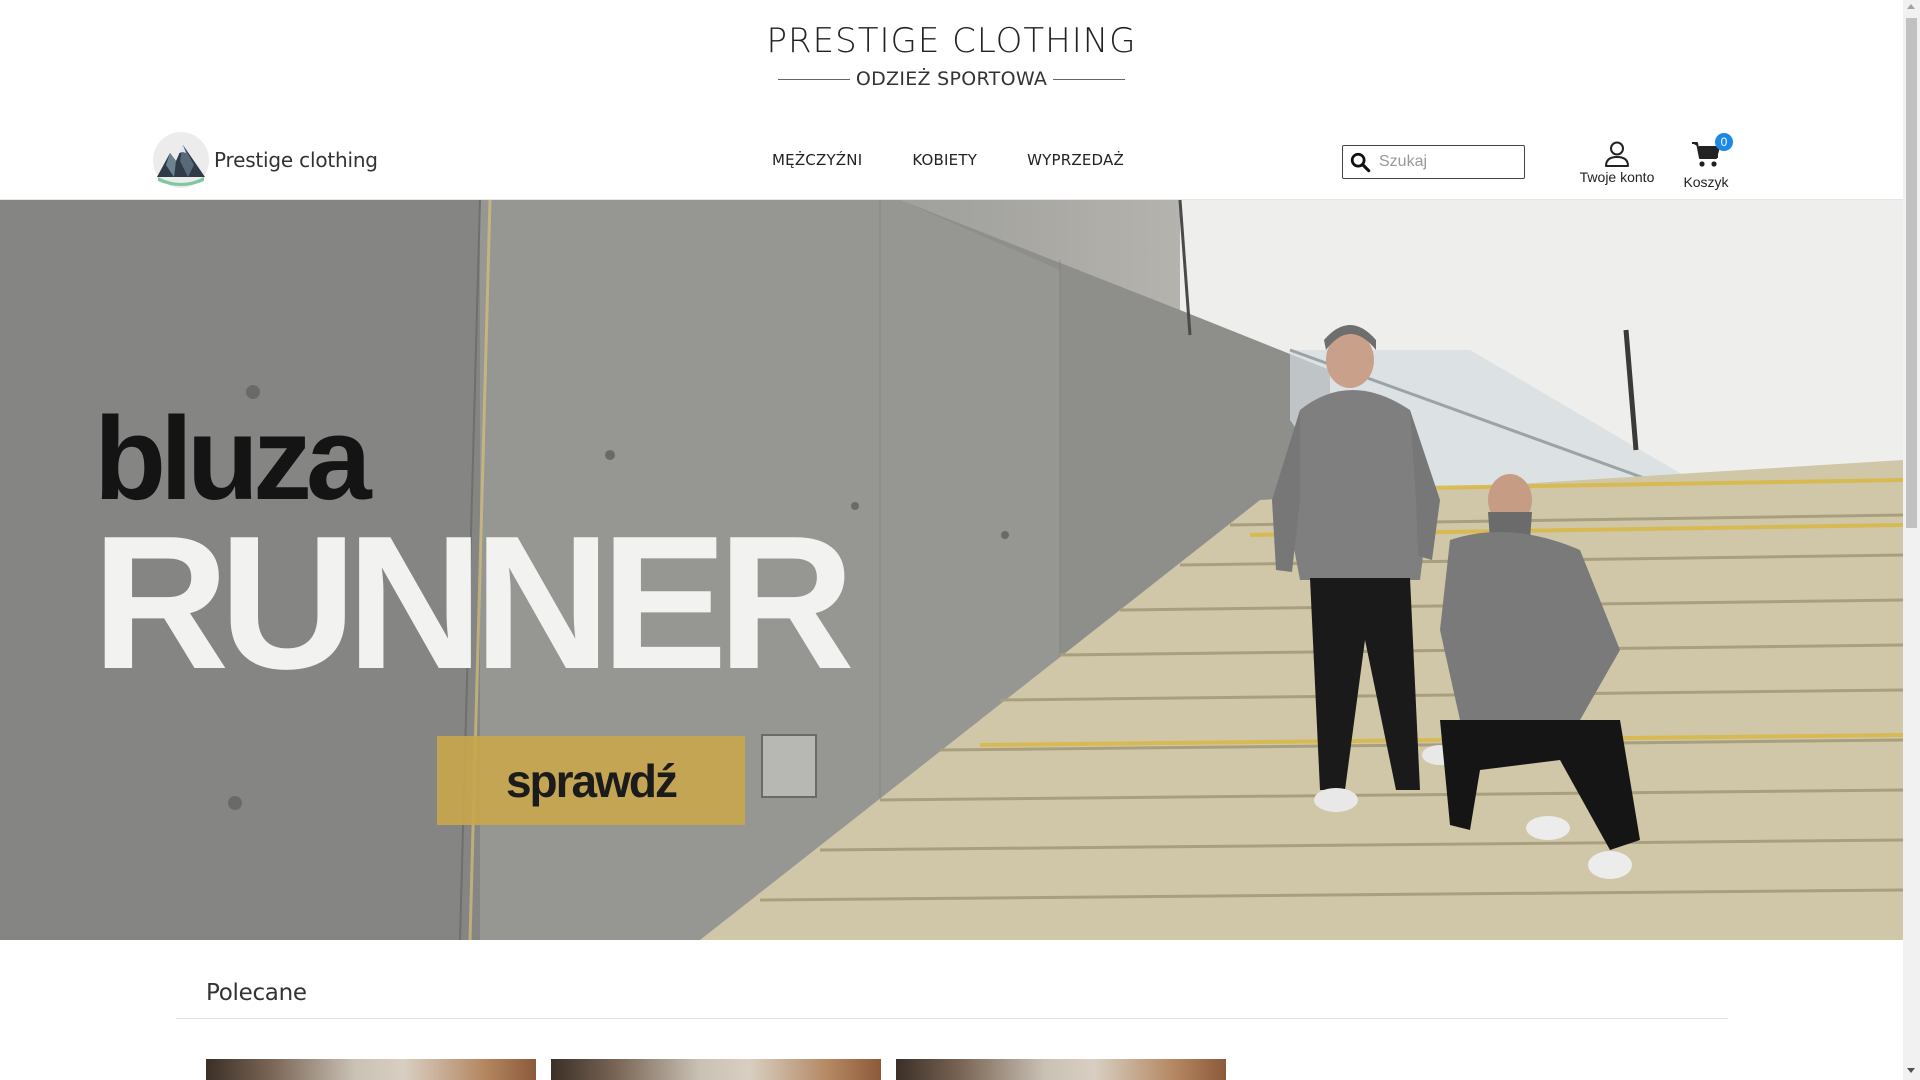  What do you see at coordinates (473, 603) in the screenshot?
I see `hero-word-big: RUNNER` at bounding box center [473, 603].